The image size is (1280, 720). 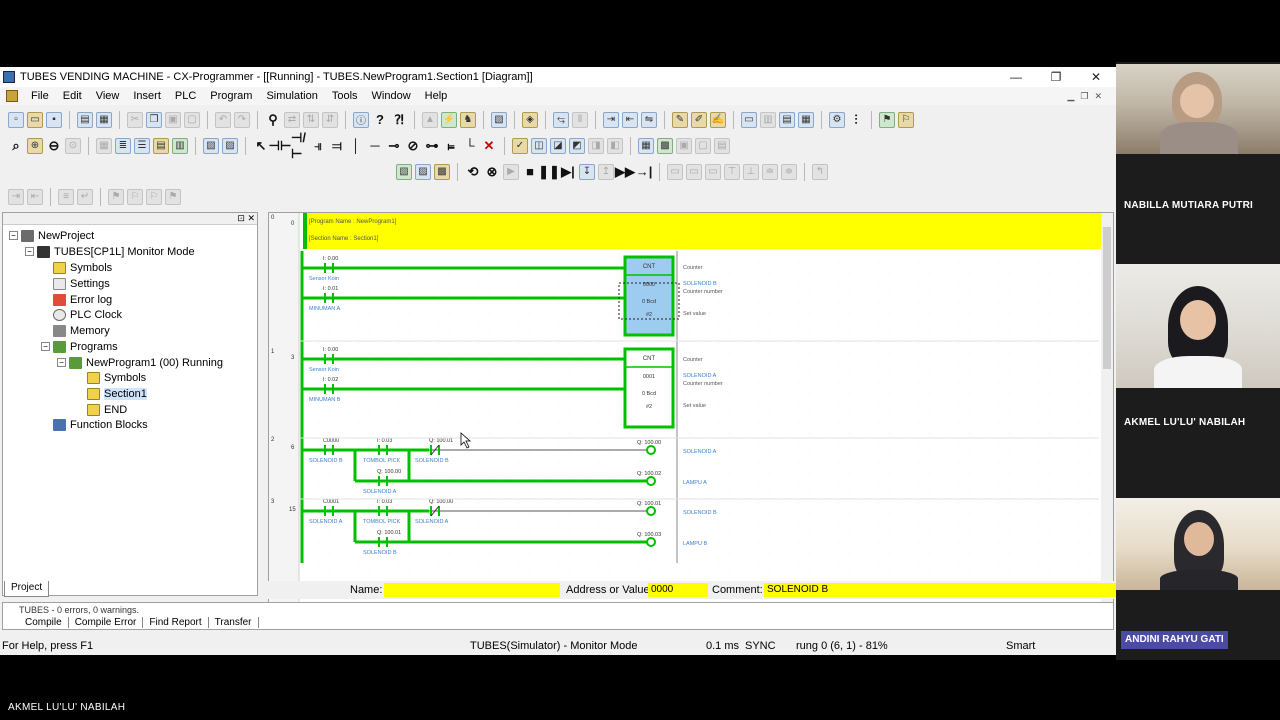 I want to click on continuous-step-icon: ▶▶, so click(x=625, y=172).